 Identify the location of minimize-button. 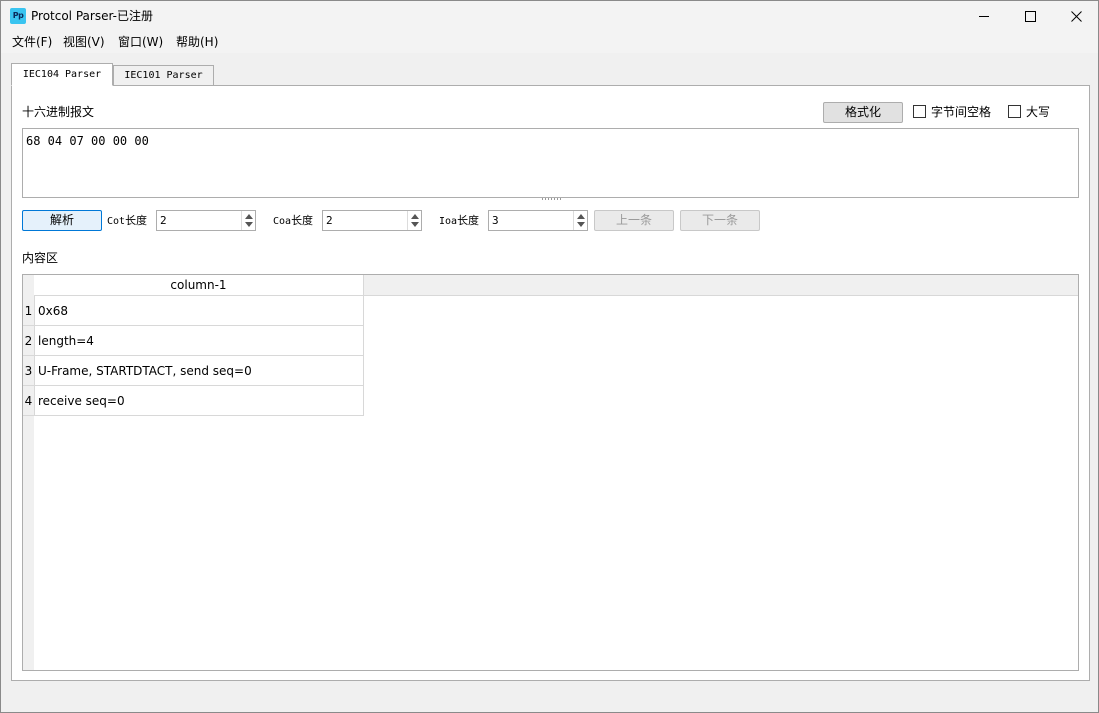
(984, 16).